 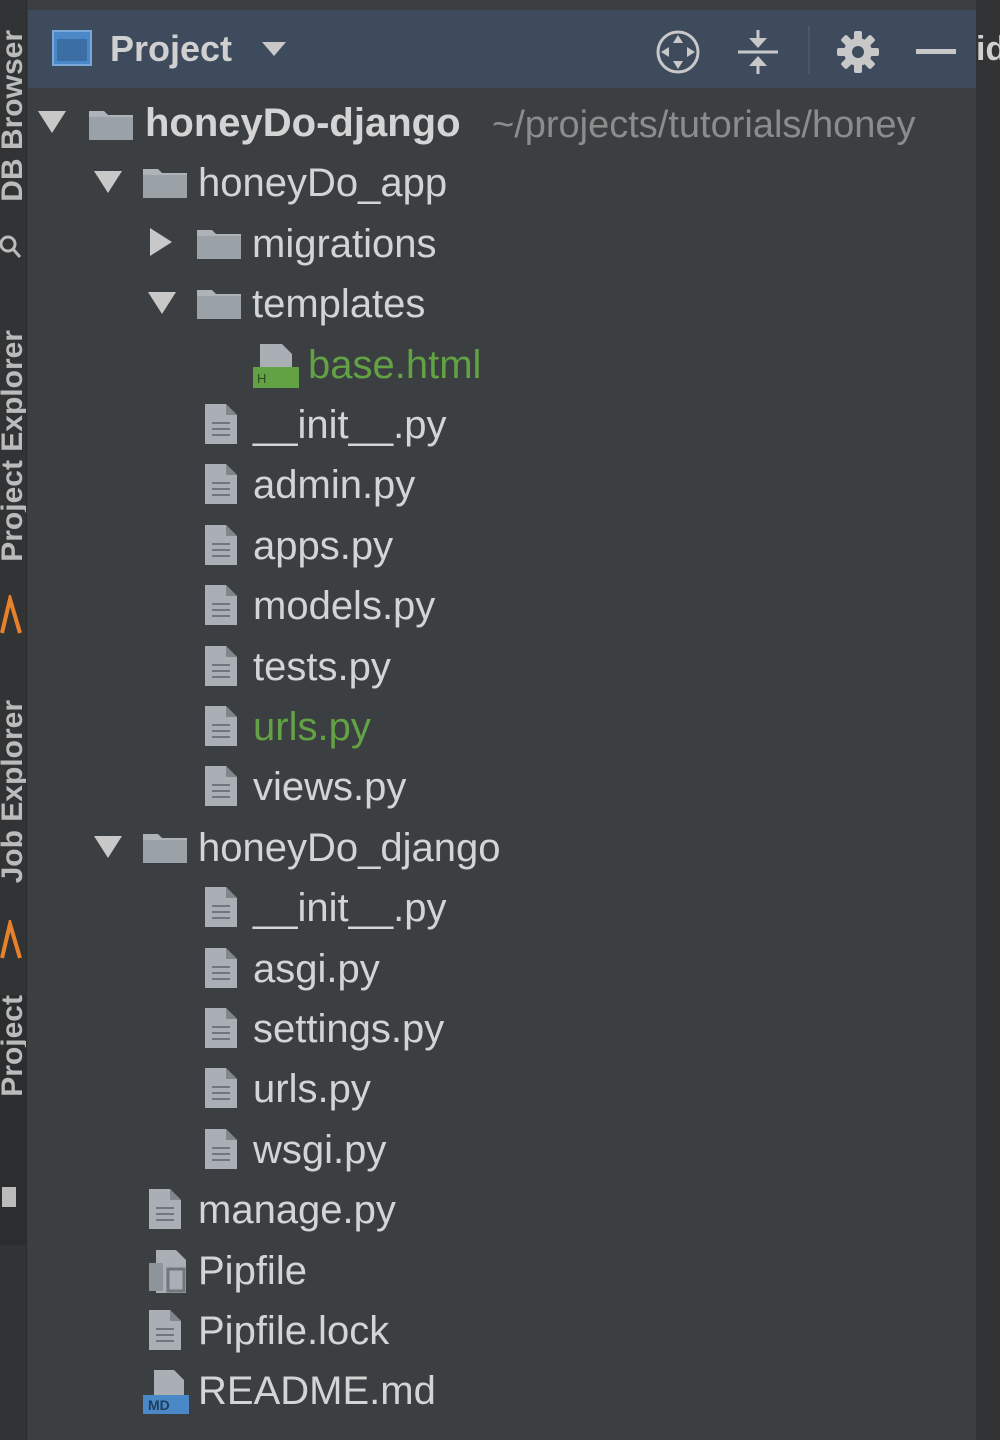 I want to click on tree-file-row: admin.py, so click(x=502, y=487).